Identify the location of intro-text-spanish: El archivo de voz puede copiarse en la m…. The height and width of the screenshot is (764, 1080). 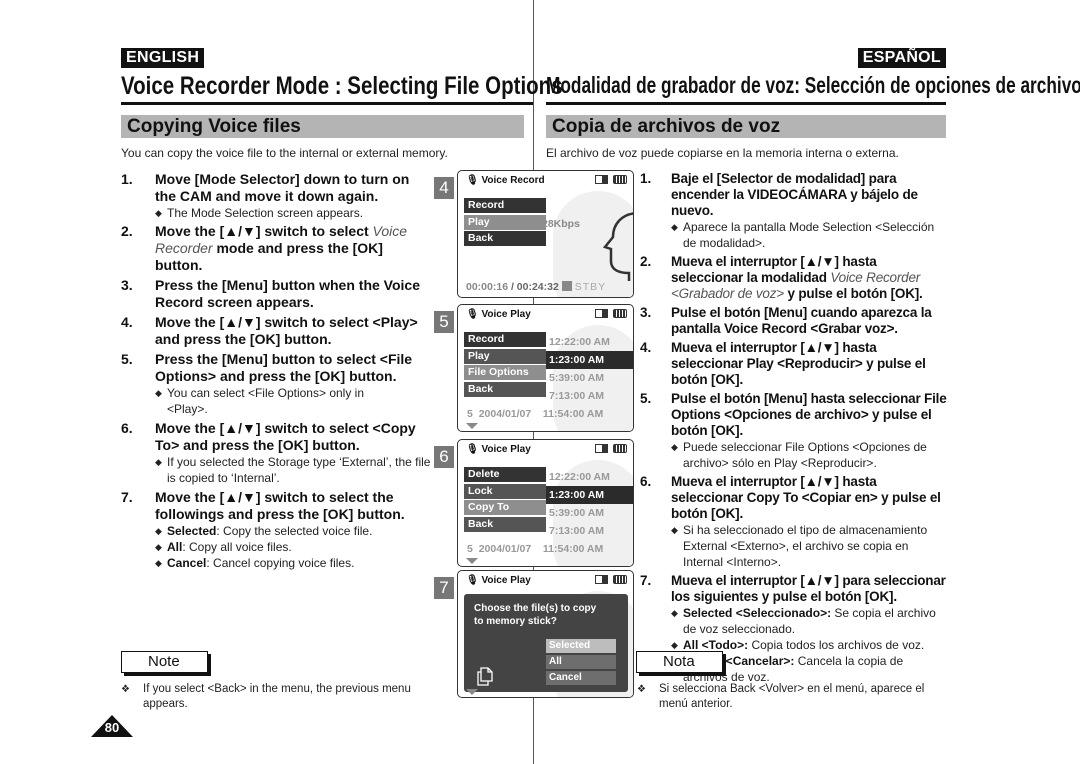
(722, 153).